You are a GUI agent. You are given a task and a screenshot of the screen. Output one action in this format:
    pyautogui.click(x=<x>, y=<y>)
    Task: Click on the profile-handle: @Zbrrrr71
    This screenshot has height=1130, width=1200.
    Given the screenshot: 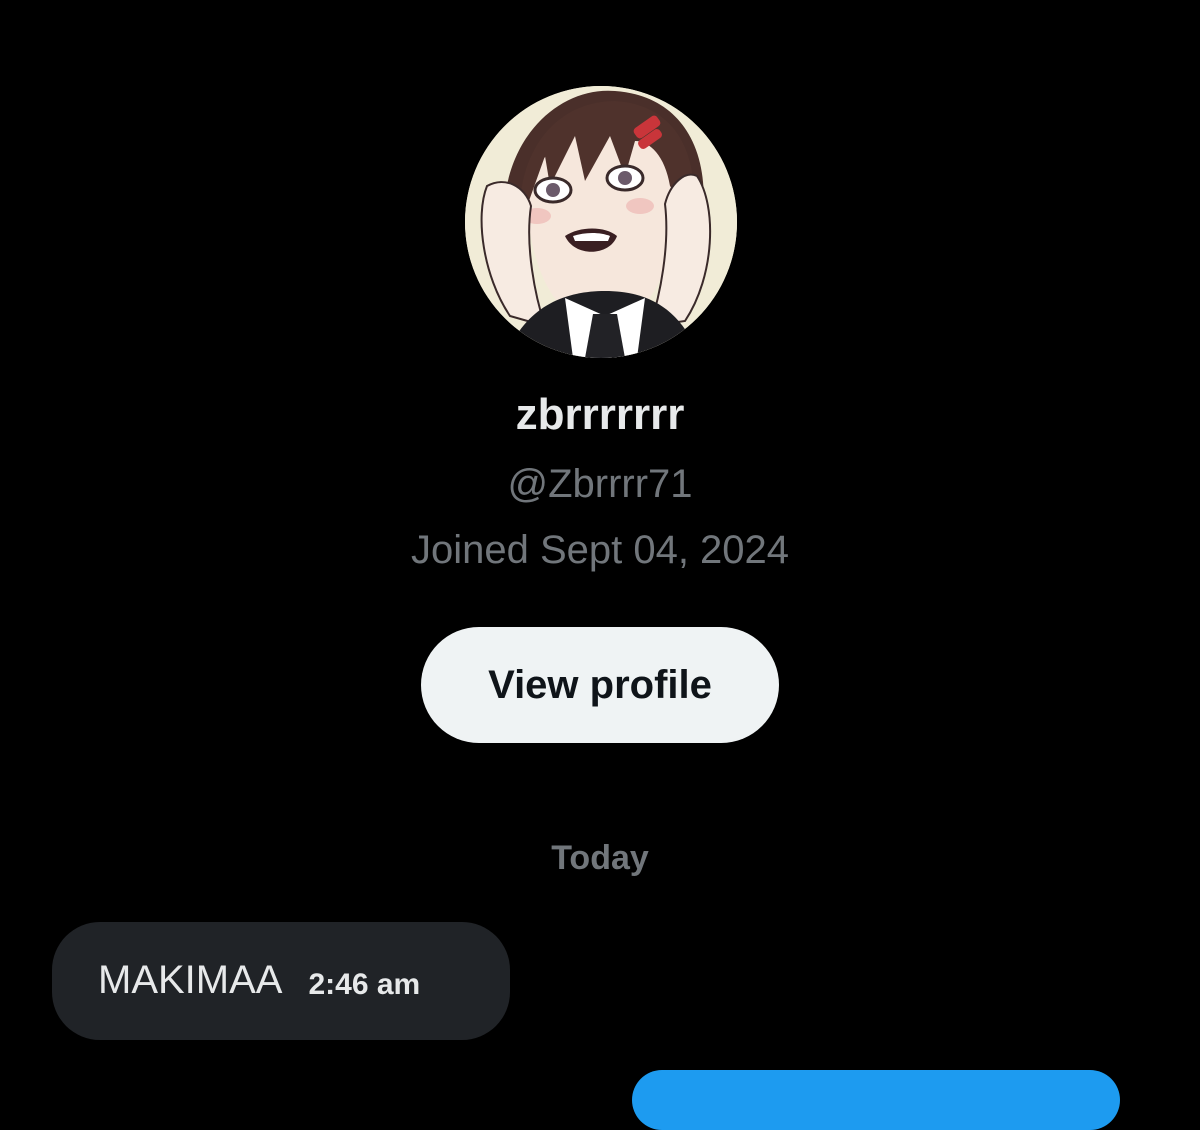 What is the action you would take?
    pyautogui.click(x=600, y=484)
    